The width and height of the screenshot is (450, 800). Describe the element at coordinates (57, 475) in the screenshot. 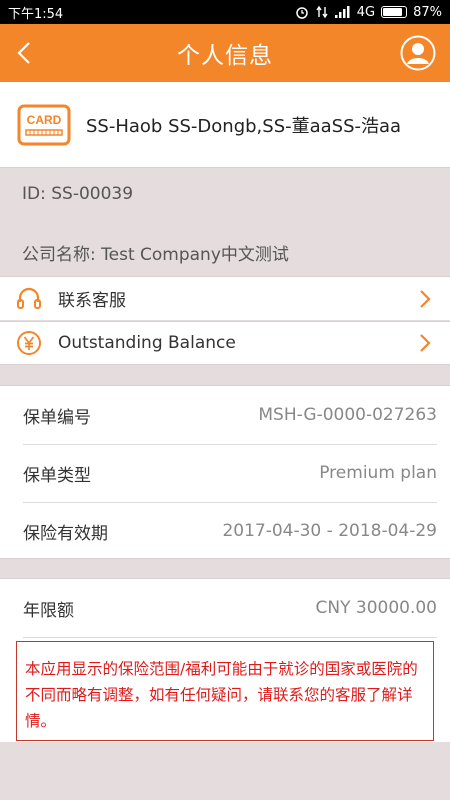

I see `policy-type-label: 保单类型` at that location.